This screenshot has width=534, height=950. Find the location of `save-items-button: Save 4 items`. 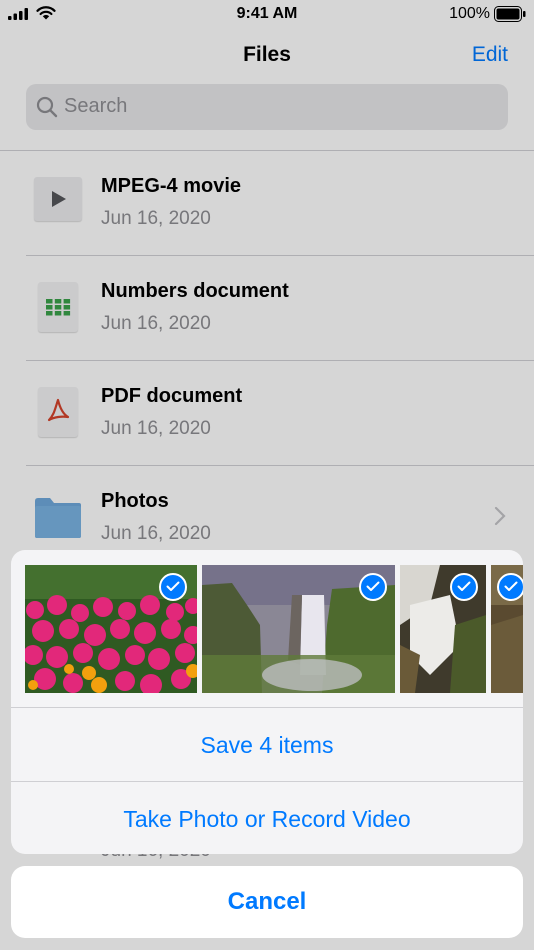

save-items-button: Save 4 items is located at coordinates (267, 745).